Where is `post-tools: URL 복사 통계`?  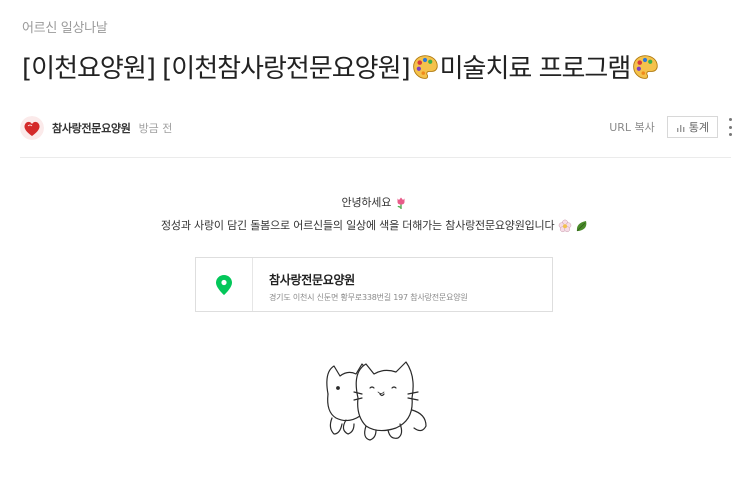 post-tools: URL 복사 통계 is located at coordinates (671, 127).